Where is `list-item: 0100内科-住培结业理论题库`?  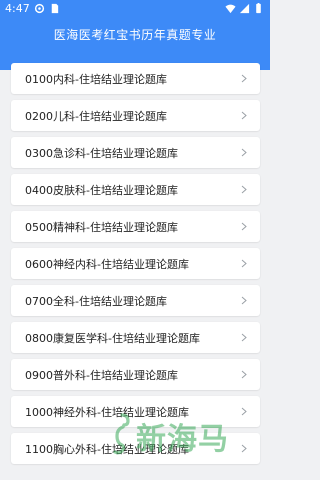
list-item: 0100内科-住培结业理论题库 is located at coordinates (135, 78).